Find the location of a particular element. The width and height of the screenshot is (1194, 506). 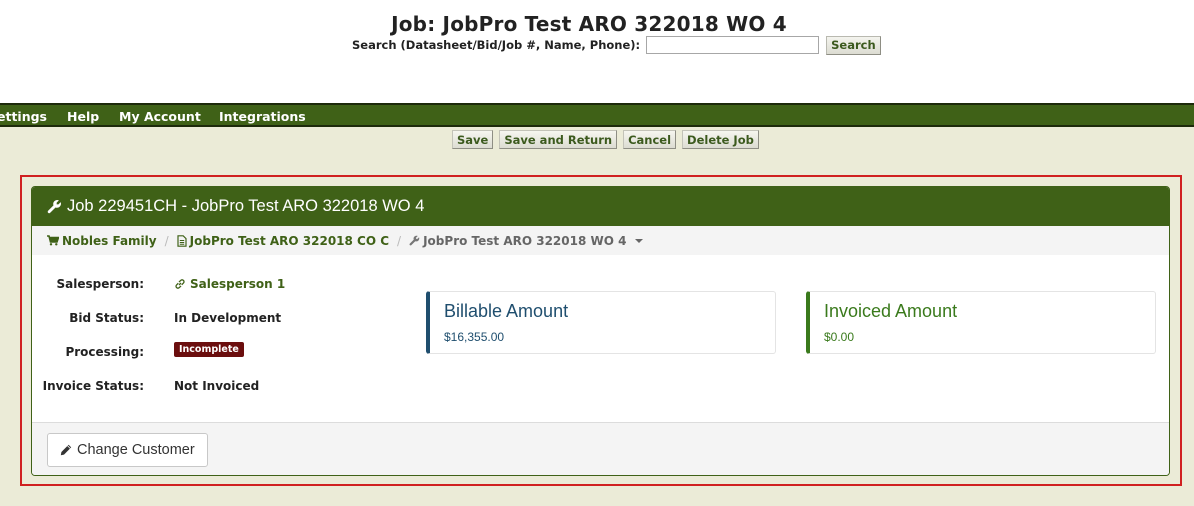

invoice-status-value: Not Invoiced is located at coordinates (217, 386).